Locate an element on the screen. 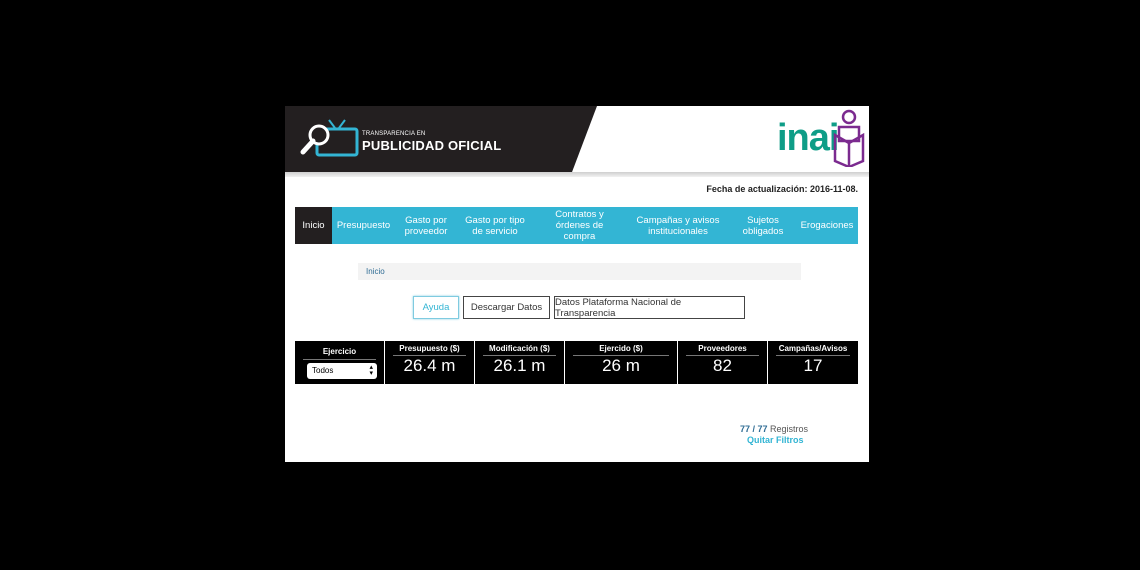  nav-item-gasto-proveedor: Gasto por proveedor is located at coordinates (426, 225).